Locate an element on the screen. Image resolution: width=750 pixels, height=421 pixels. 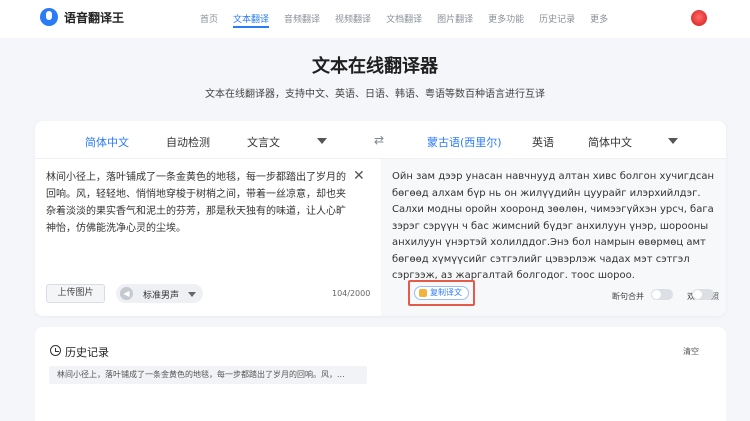
nav-home: 首页 is located at coordinates (209, 18).